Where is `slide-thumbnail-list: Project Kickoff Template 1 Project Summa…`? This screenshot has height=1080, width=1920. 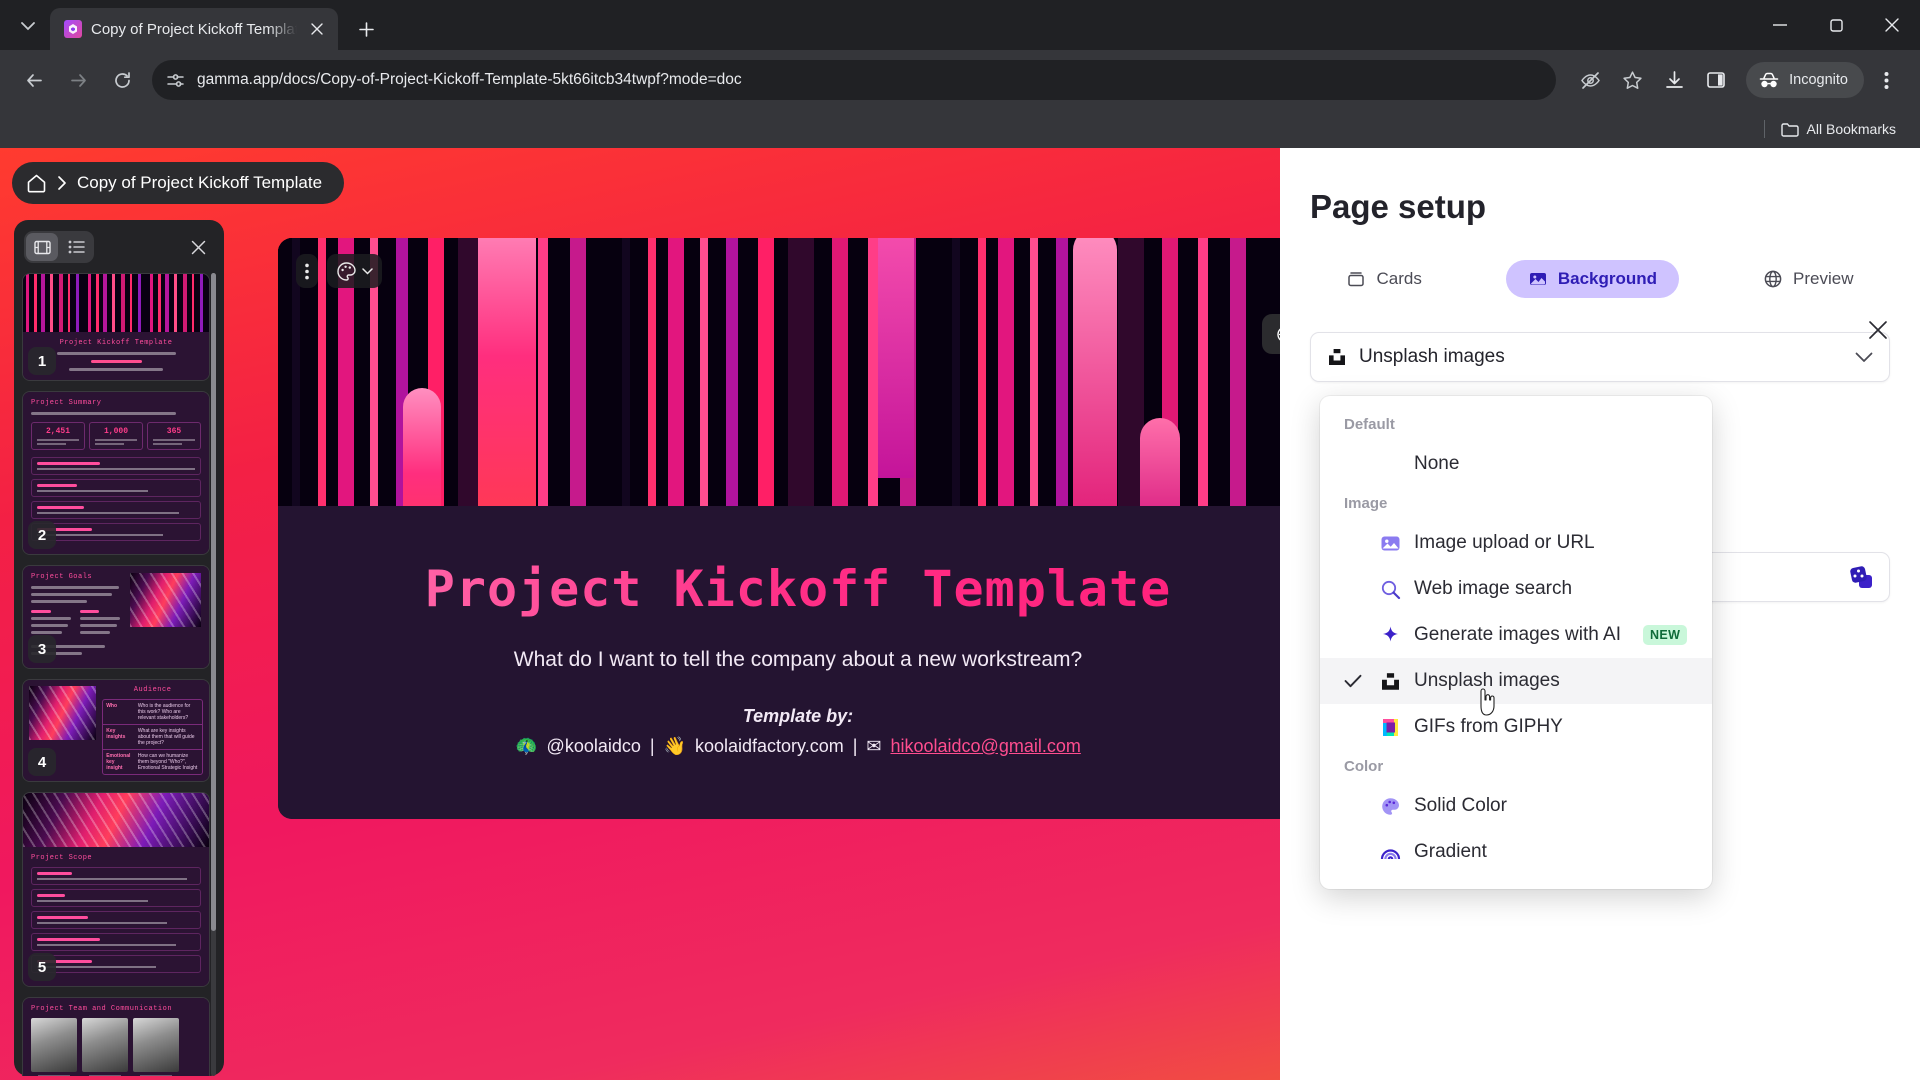
slide-thumbnail-list: Project Kickoff Template 1 Project Summa… is located at coordinates (119, 674).